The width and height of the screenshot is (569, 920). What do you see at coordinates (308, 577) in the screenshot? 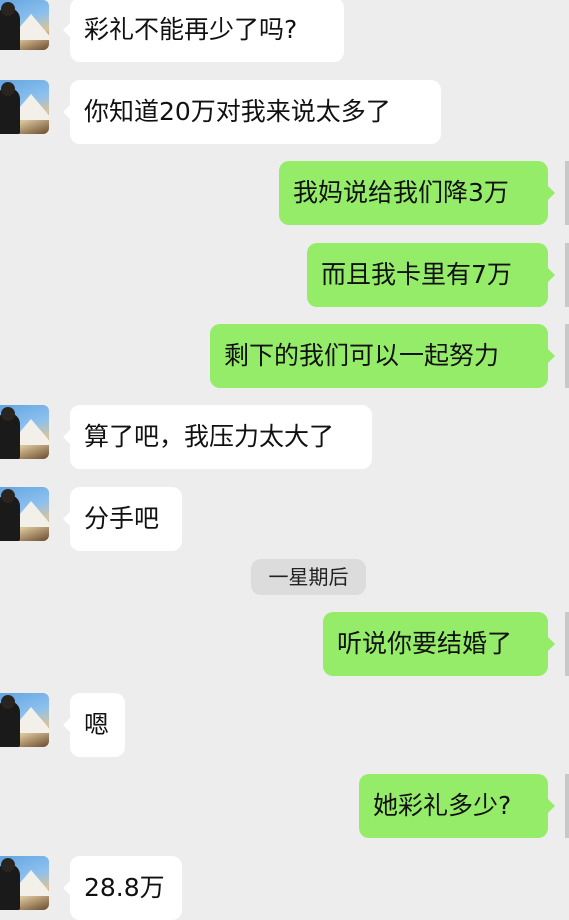
I see `time-divider: 一星期后` at bounding box center [308, 577].